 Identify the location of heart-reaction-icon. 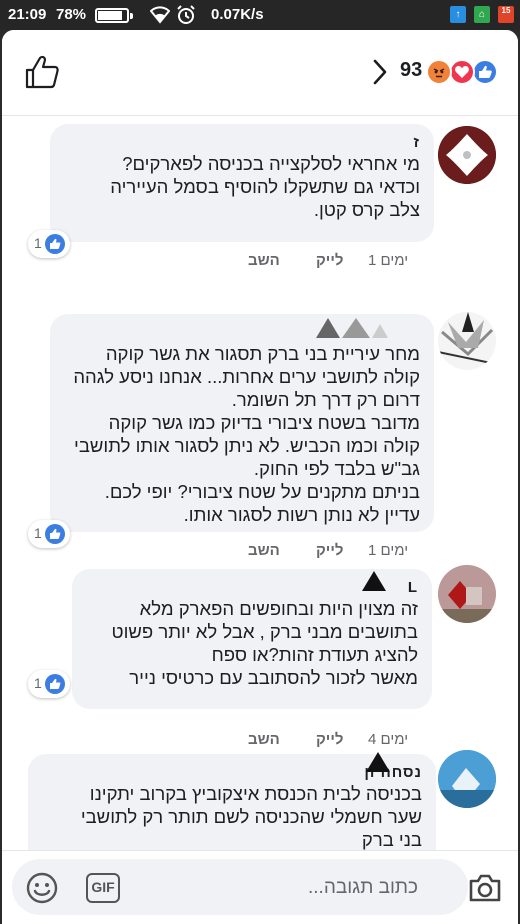
(462, 72).